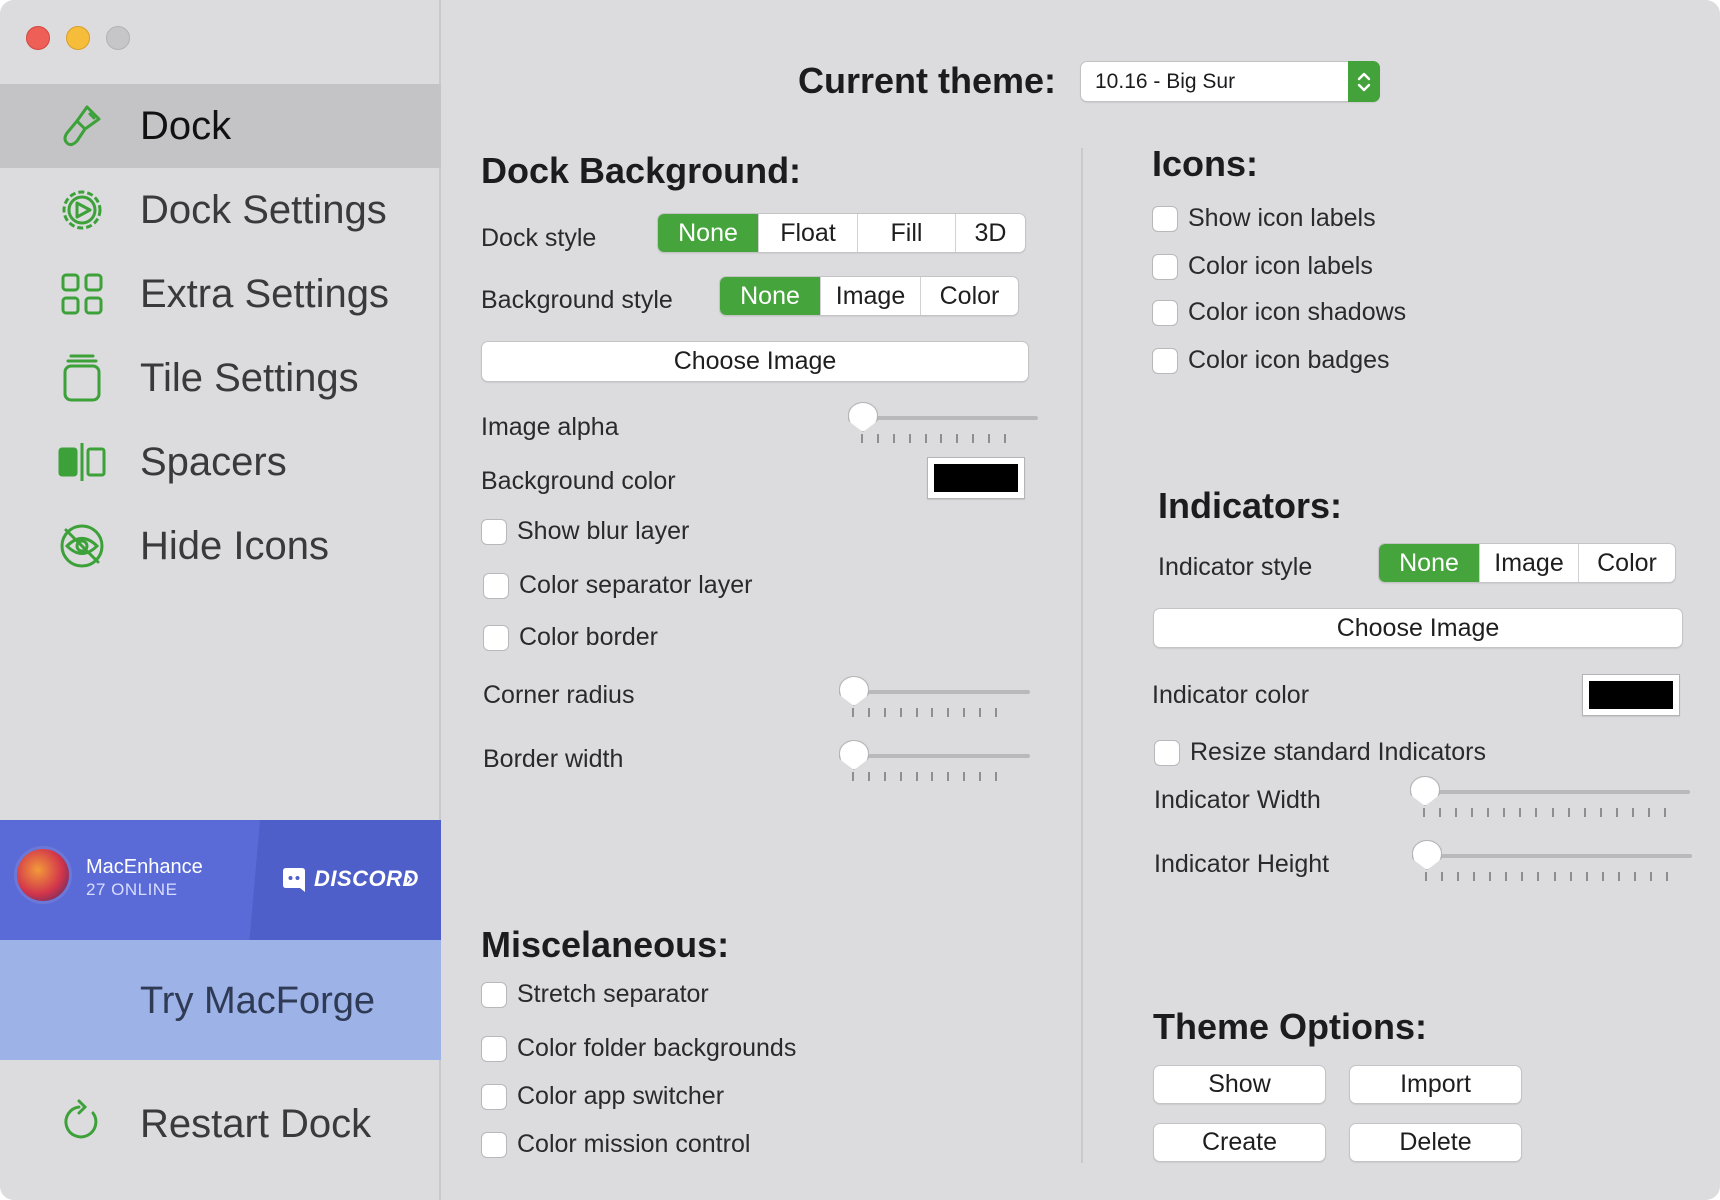  What do you see at coordinates (1262, 266) in the screenshot?
I see `color-icon-labels-checkbox: Color icon labels` at bounding box center [1262, 266].